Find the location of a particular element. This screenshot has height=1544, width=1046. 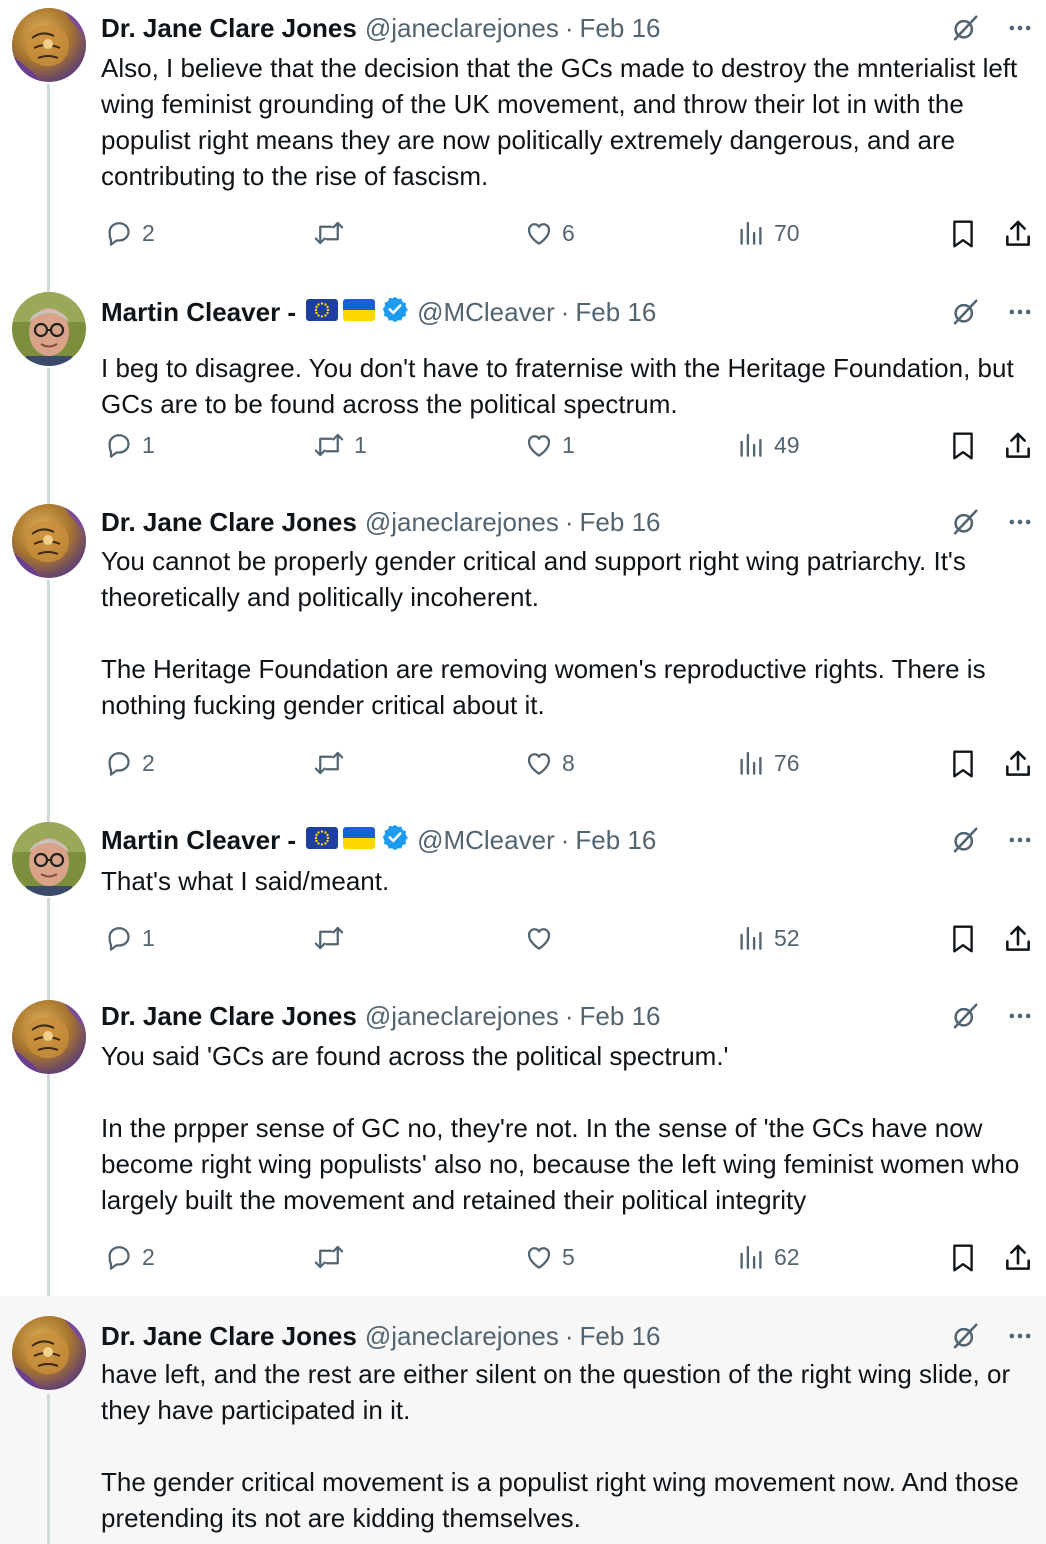

bookmark-icon is located at coordinates (963, 446).